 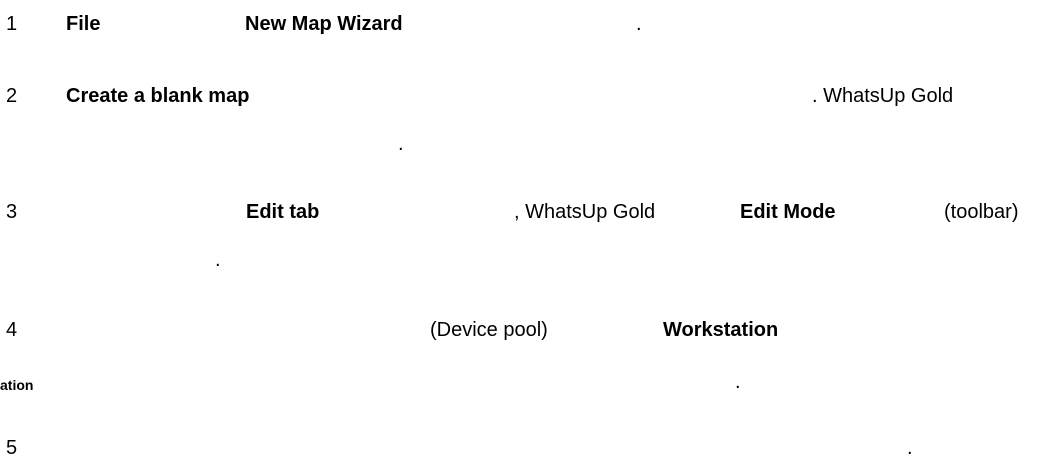 What do you see at coordinates (283, 212) in the screenshot?
I see `edit-tab-label: Edit tab` at bounding box center [283, 212].